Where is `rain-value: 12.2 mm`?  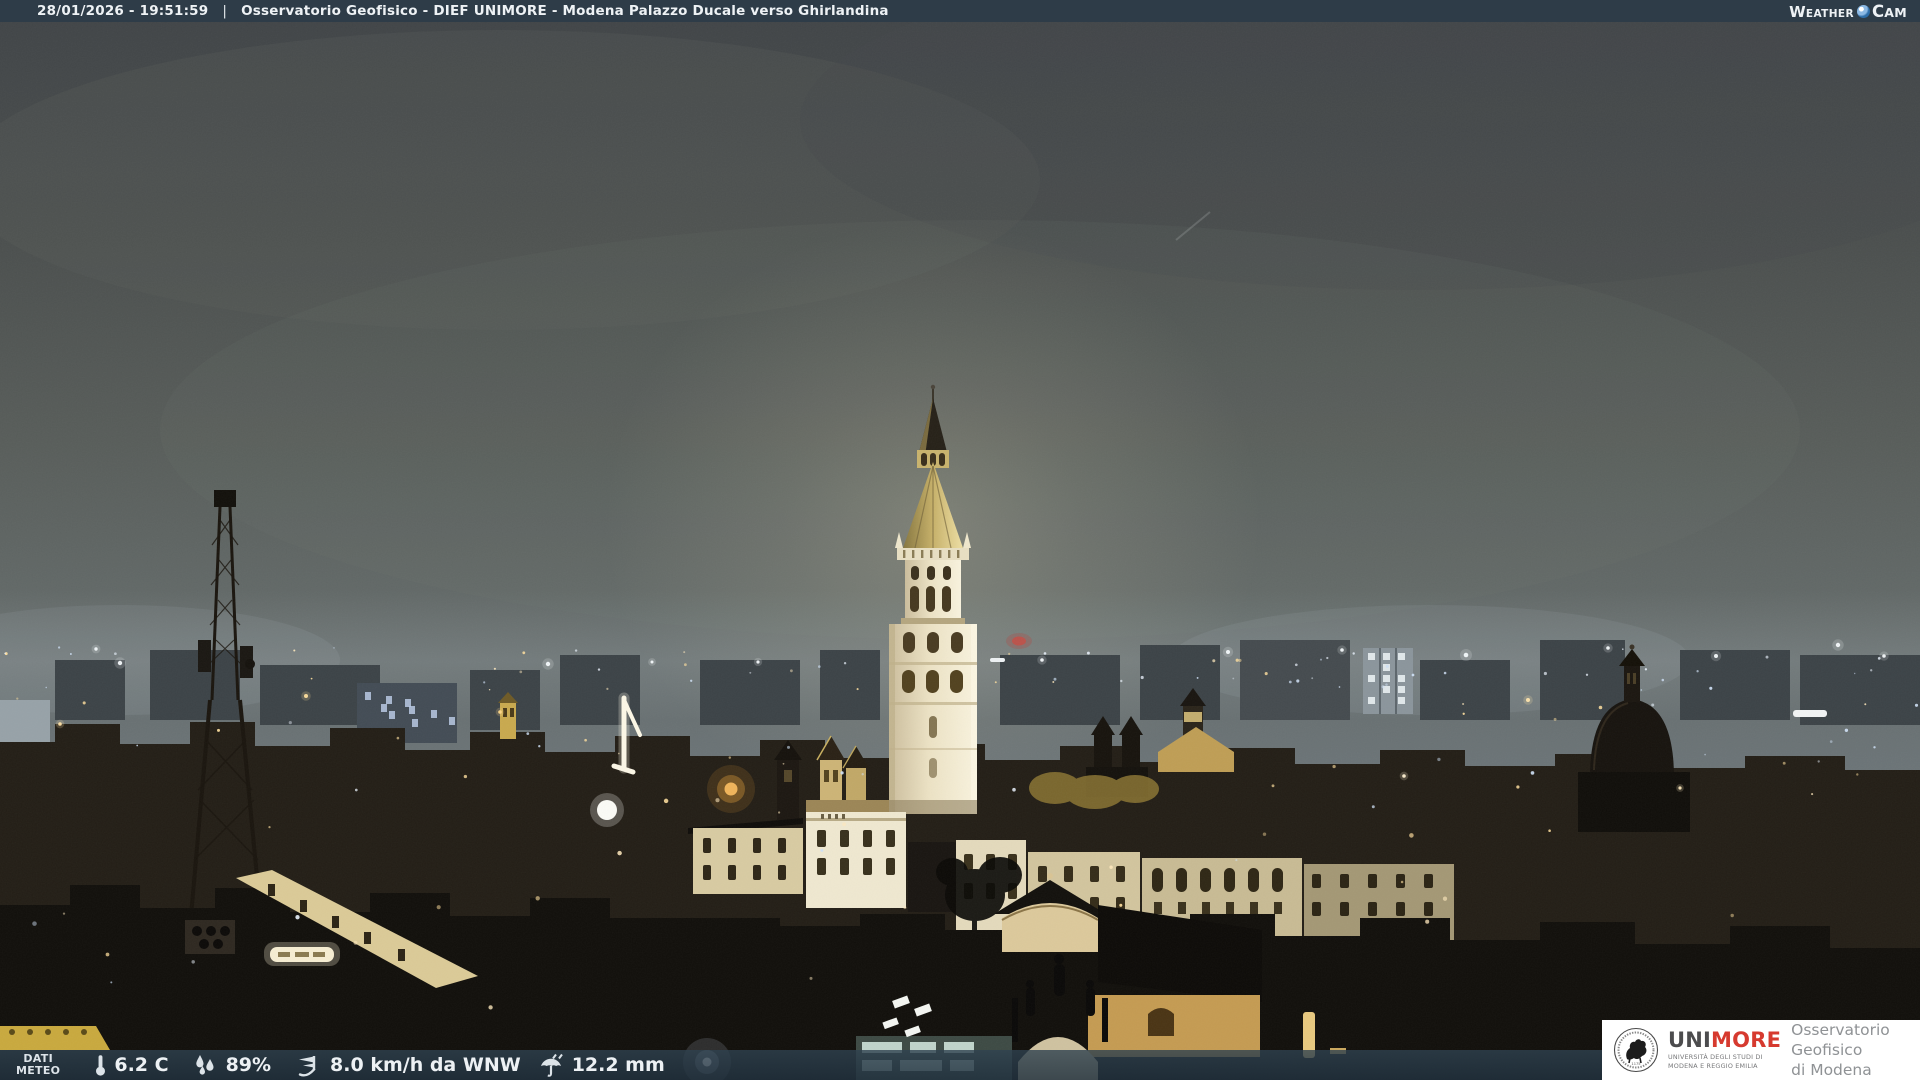
rain-value: 12.2 mm is located at coordinates (618, 1065).